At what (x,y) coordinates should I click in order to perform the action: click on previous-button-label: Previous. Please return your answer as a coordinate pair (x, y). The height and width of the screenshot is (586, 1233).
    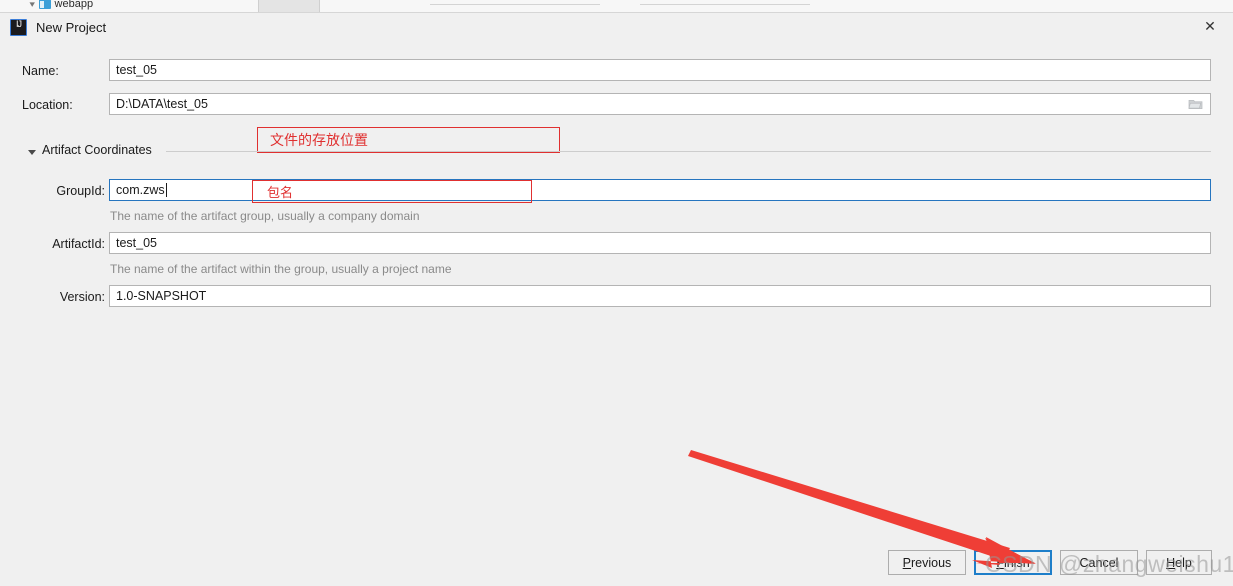
    Looking at the image, I should click on (927, 562).